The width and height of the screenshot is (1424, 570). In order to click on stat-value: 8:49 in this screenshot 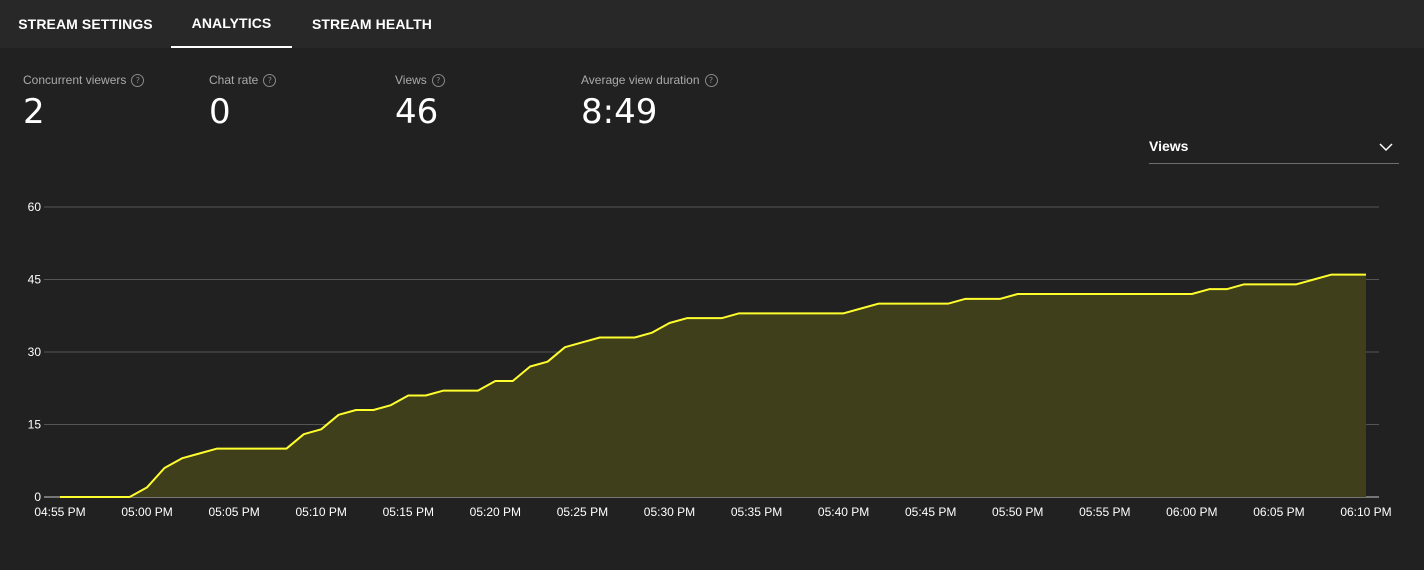, I will do `click(619, 112)`.